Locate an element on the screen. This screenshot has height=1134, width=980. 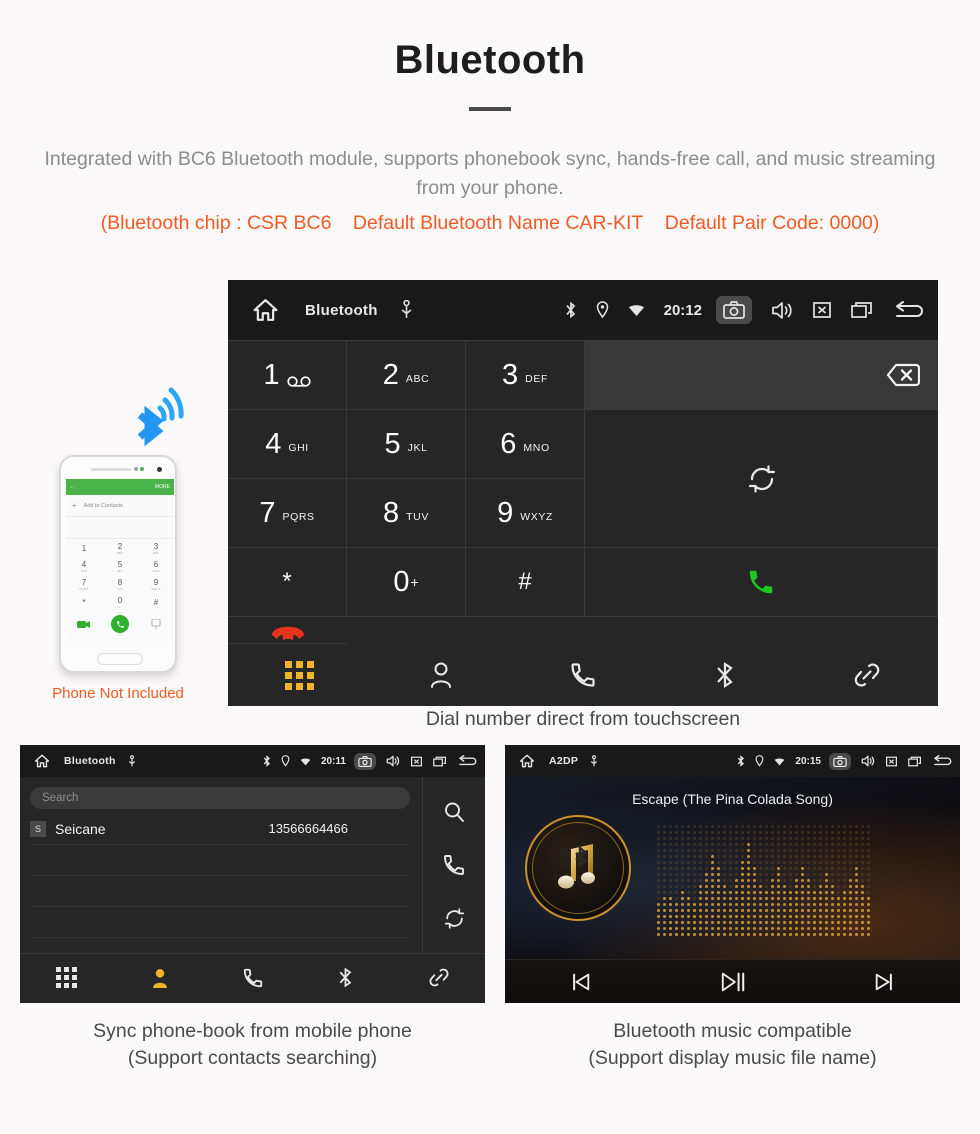
contact-row: S Seicane 13566664466 is located at coordinates (220, 829).